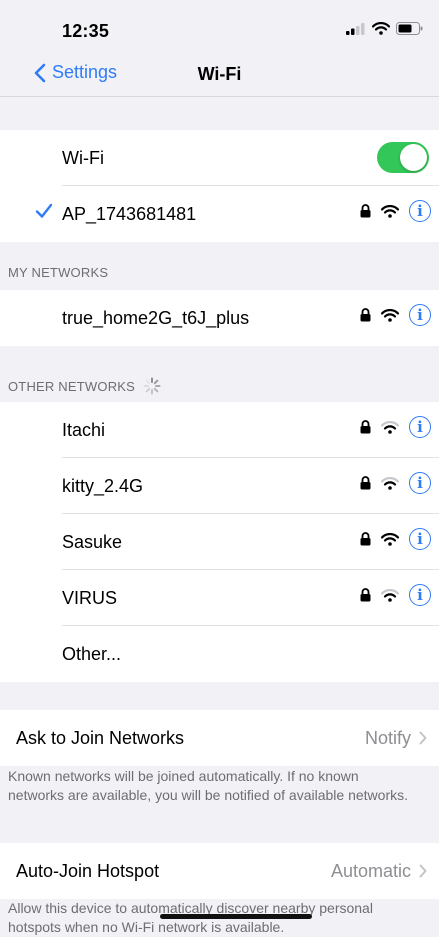 The height and width of the screenshot is (937, 439). Describe the element at coordinates (355, 28) in the screenshot. I see `cellular-signal-icon` at that location.